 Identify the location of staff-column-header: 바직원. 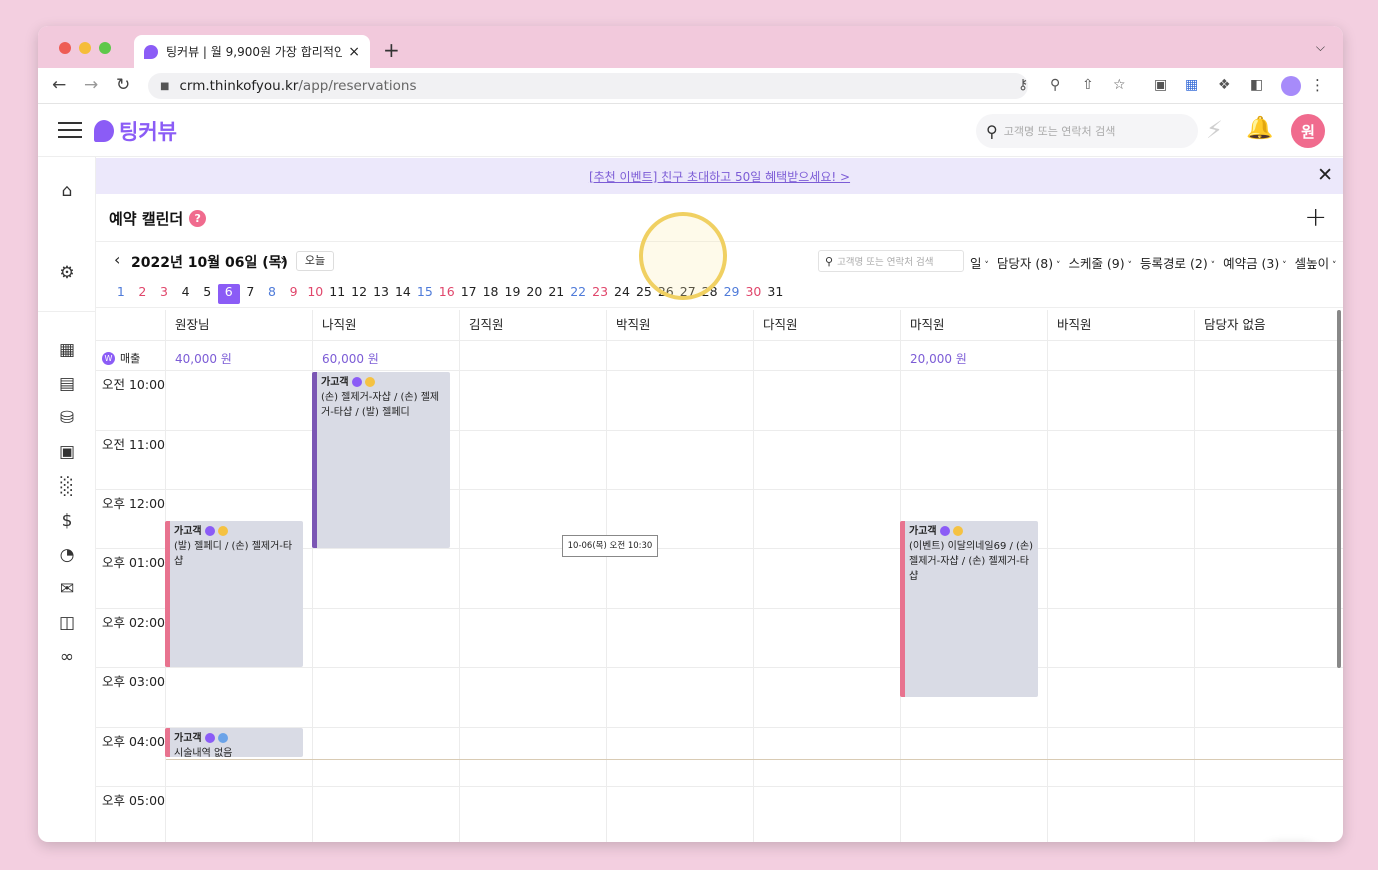
(1069, 325).